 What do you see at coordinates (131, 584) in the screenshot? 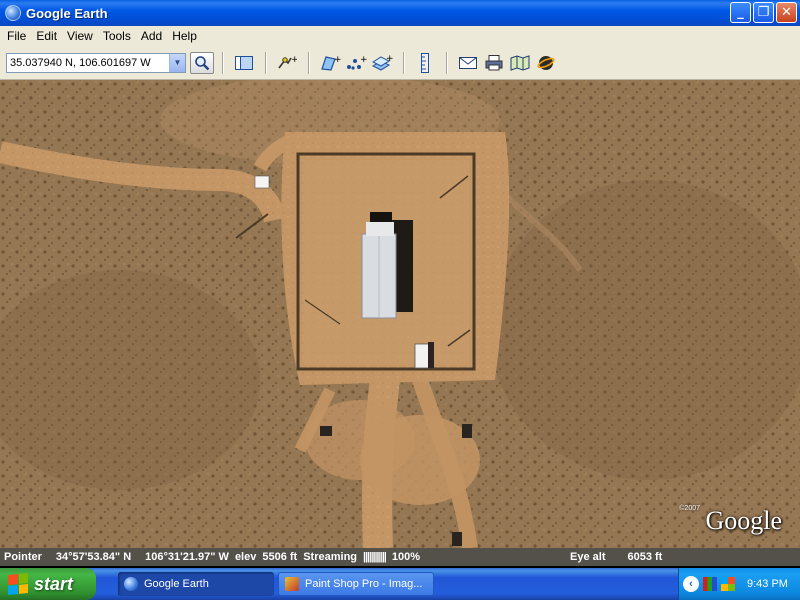
I see `google-earth-icon` at bounding box center [131, 584].